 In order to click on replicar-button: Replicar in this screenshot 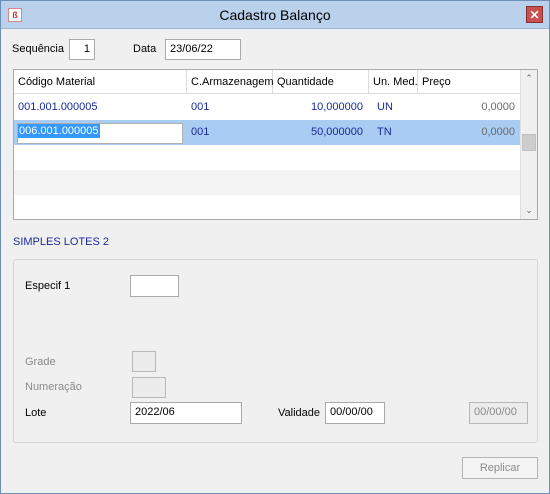, I will do `click(500, 468)`.